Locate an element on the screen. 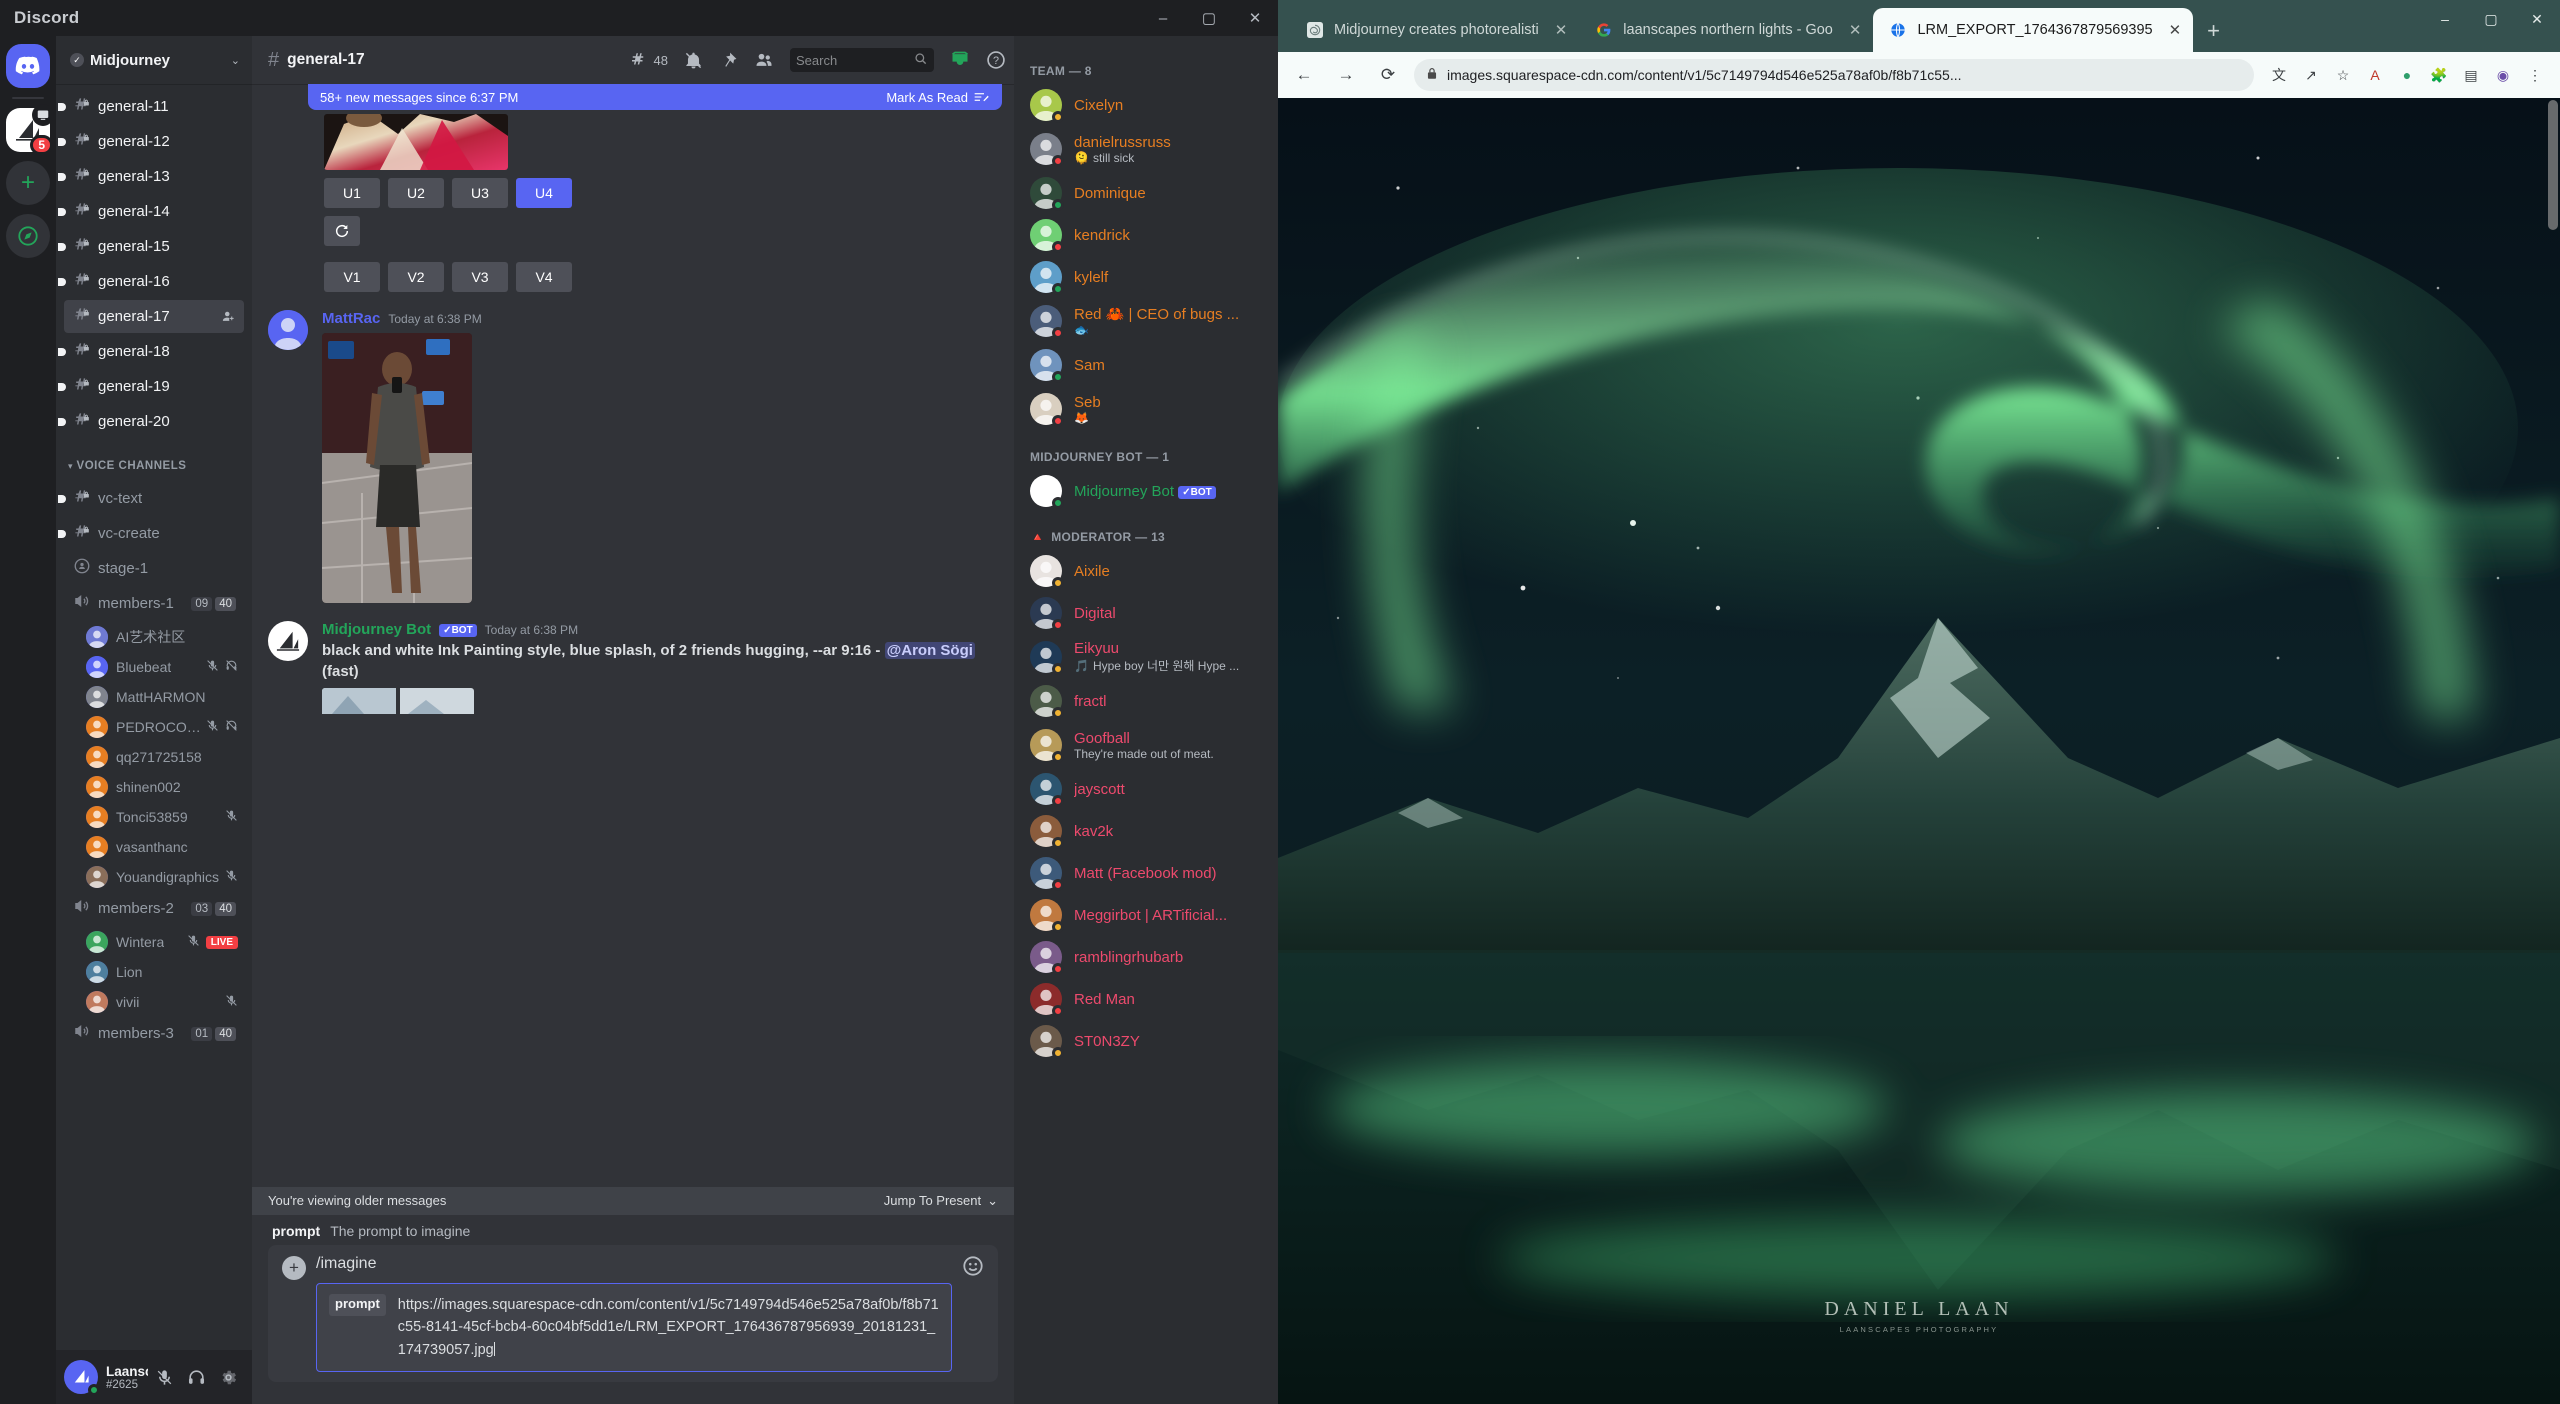 Image resolution: width=2560 pixels, height=1404 pixels. minimize-button: – is located at coordinates (1163, 18).